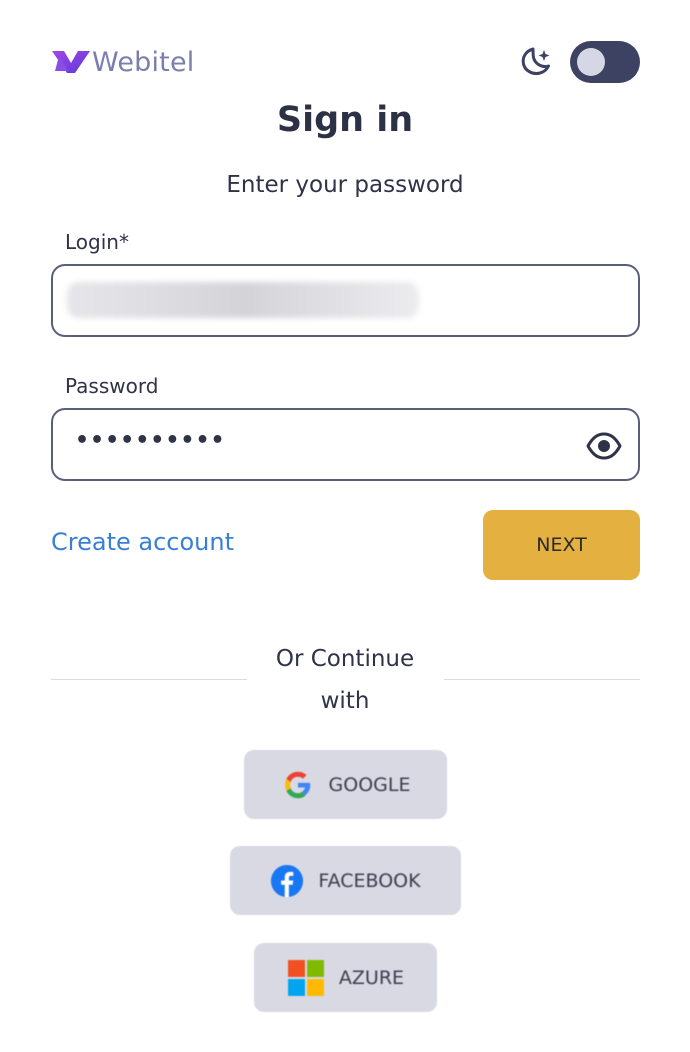 The height and width of the screenshot is (1052, 690). What do you see at coordinates (369, 784) in the screenshot?
I see `google-label: GOOGLE` at bounding box center [369, 784].